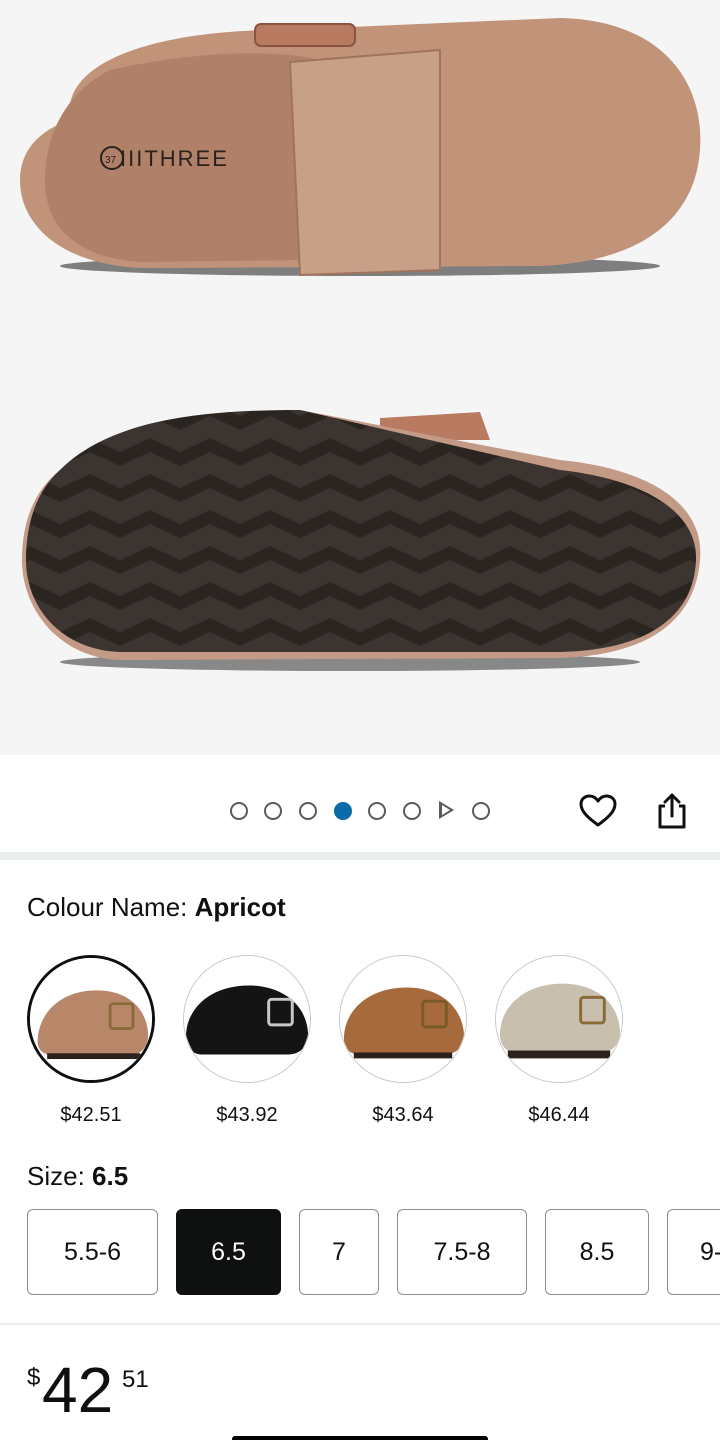  I want to click on share-button, so click(672, 811).